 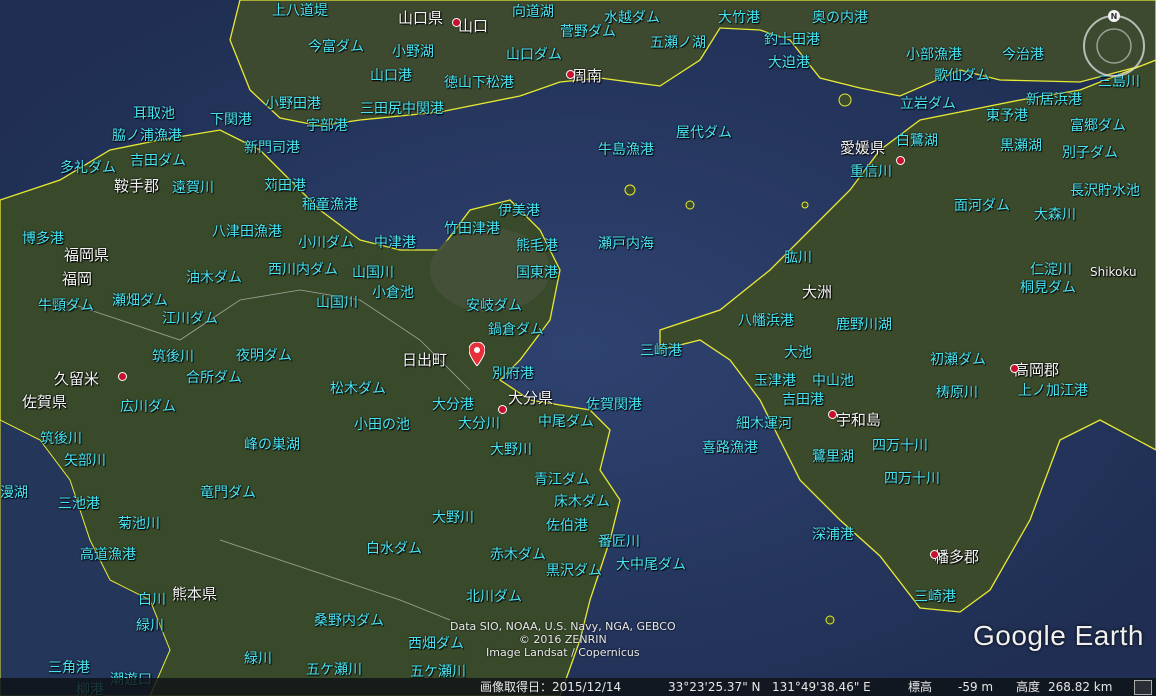 I want to click on map-label: 大竹港, so click(x=739, y=18).